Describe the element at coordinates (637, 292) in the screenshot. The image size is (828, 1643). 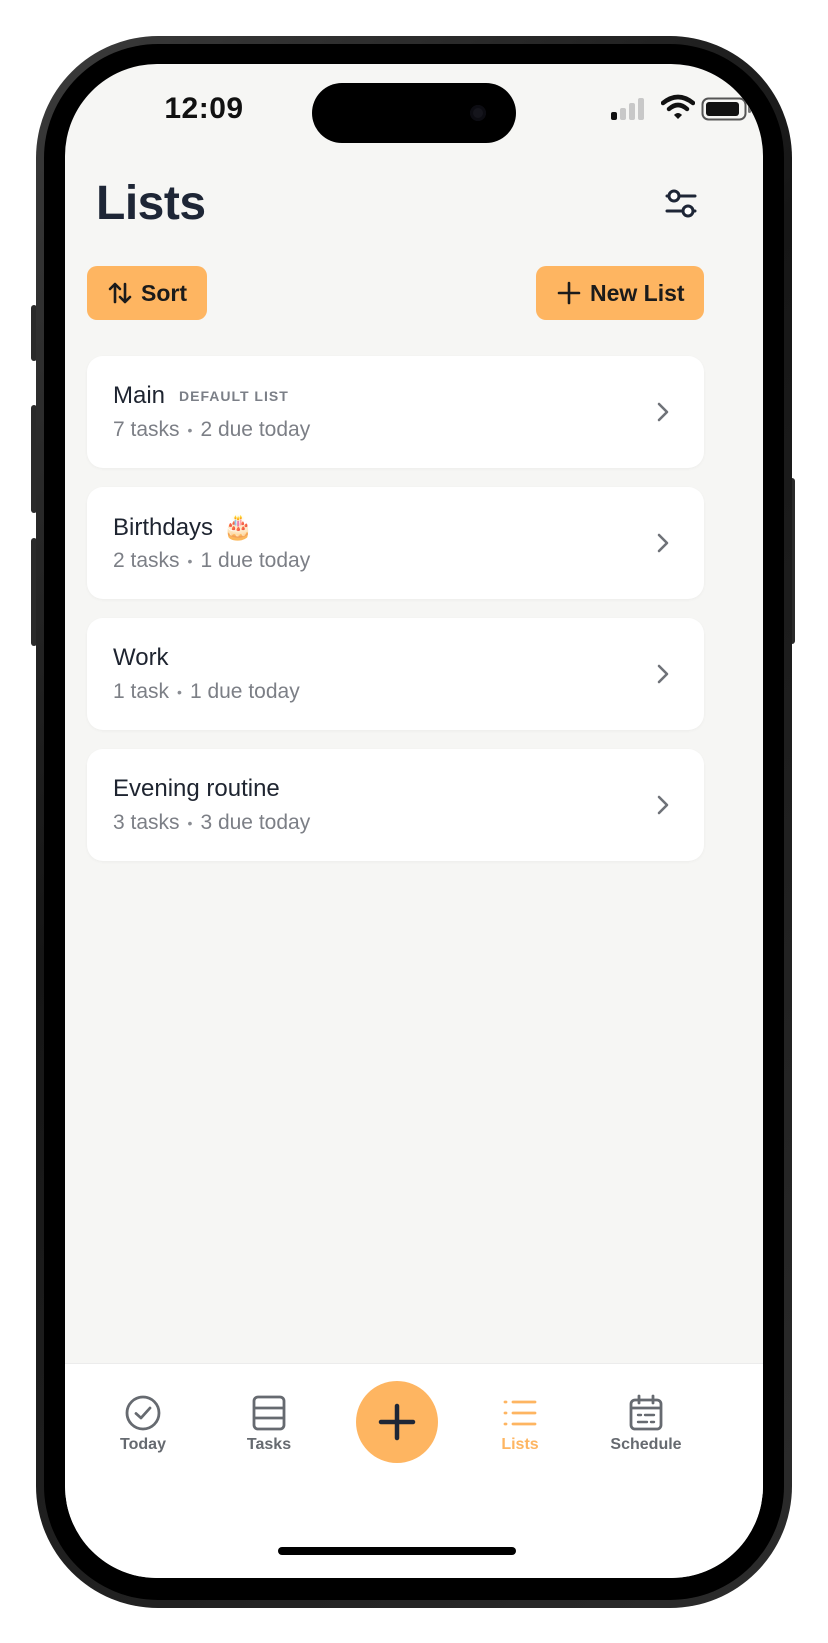
I see `new-list-label: New List` at that location.